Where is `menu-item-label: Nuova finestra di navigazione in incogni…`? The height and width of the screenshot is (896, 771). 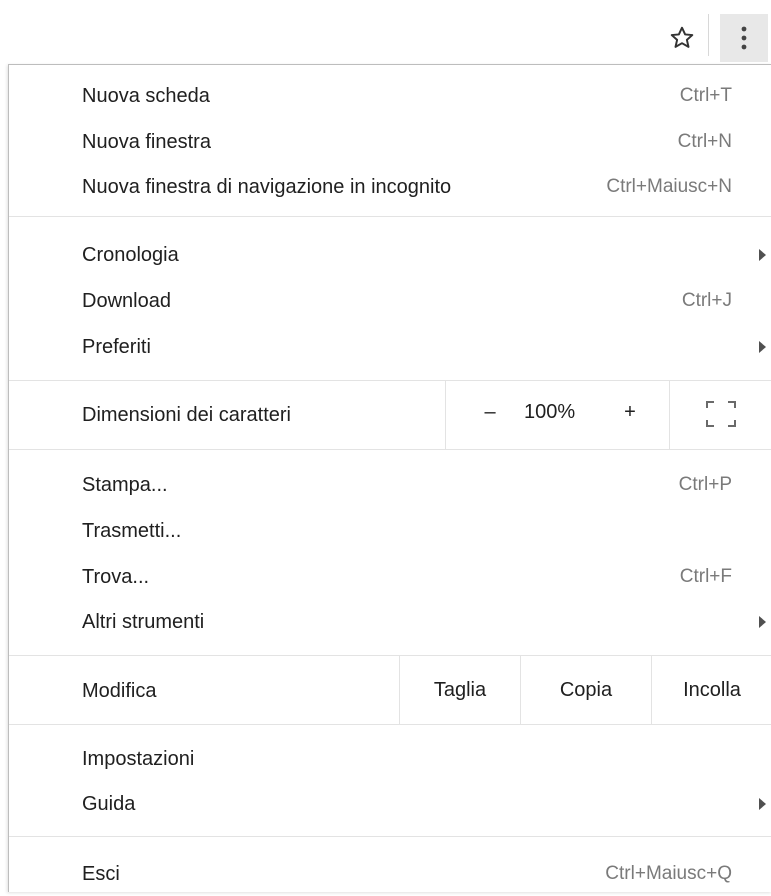 menu-item-label: Nuova finestra di navigazione in incogni… is located at coordinates (267, 186).